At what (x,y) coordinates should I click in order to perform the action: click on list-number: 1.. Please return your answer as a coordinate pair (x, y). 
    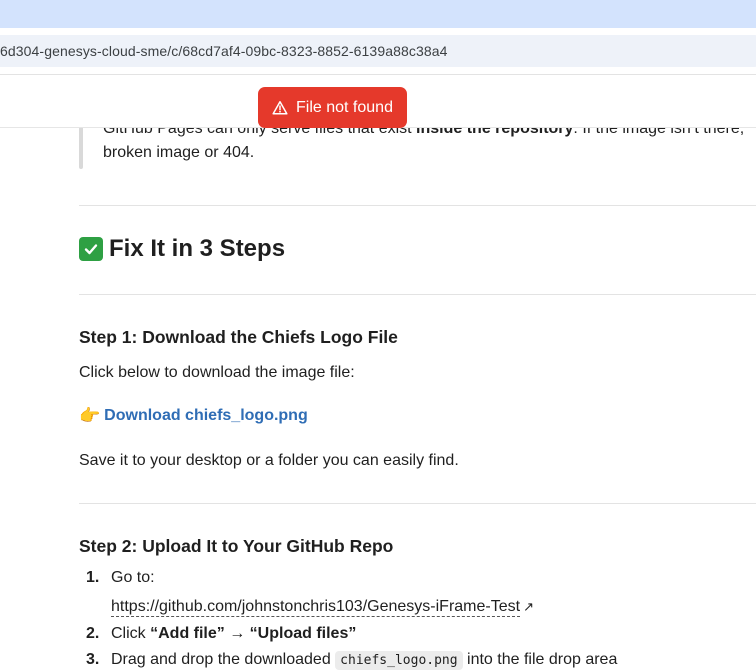
    Looking at the image, I should click on (93, 577).